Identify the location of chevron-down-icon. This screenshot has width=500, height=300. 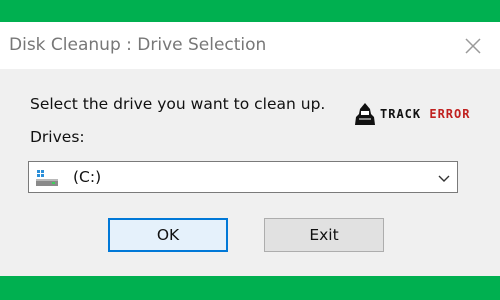
(444, 178).